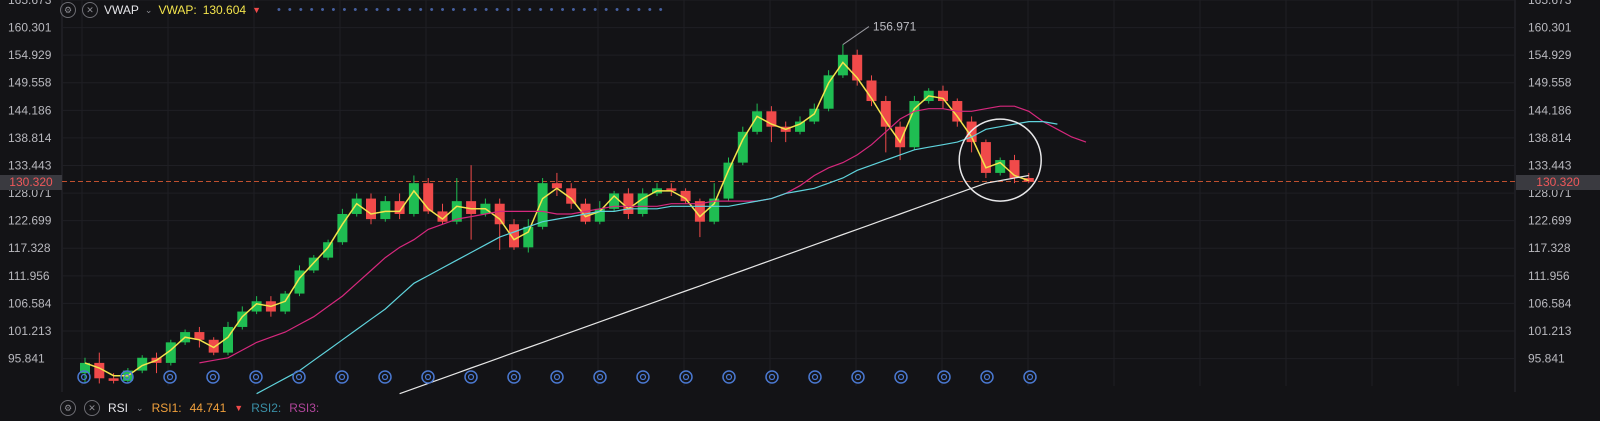  I want to click on y-tick-label-right: 160.301, so click(1550, 28).